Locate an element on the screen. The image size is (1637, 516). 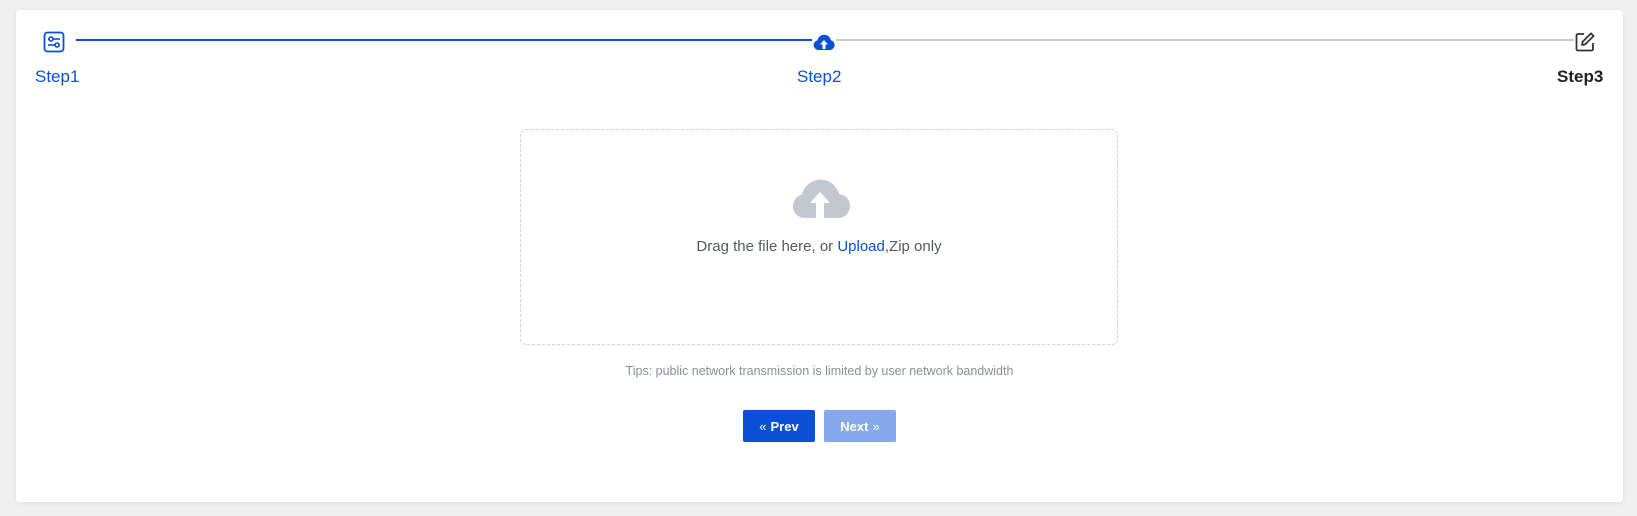
prev-button: « Prev is located at coordinates (779, 426).